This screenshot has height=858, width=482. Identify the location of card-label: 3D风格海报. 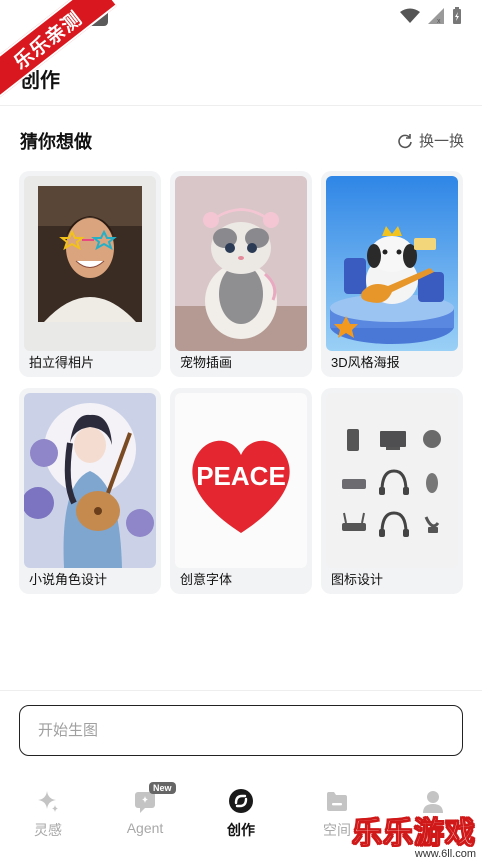
(365, 362).